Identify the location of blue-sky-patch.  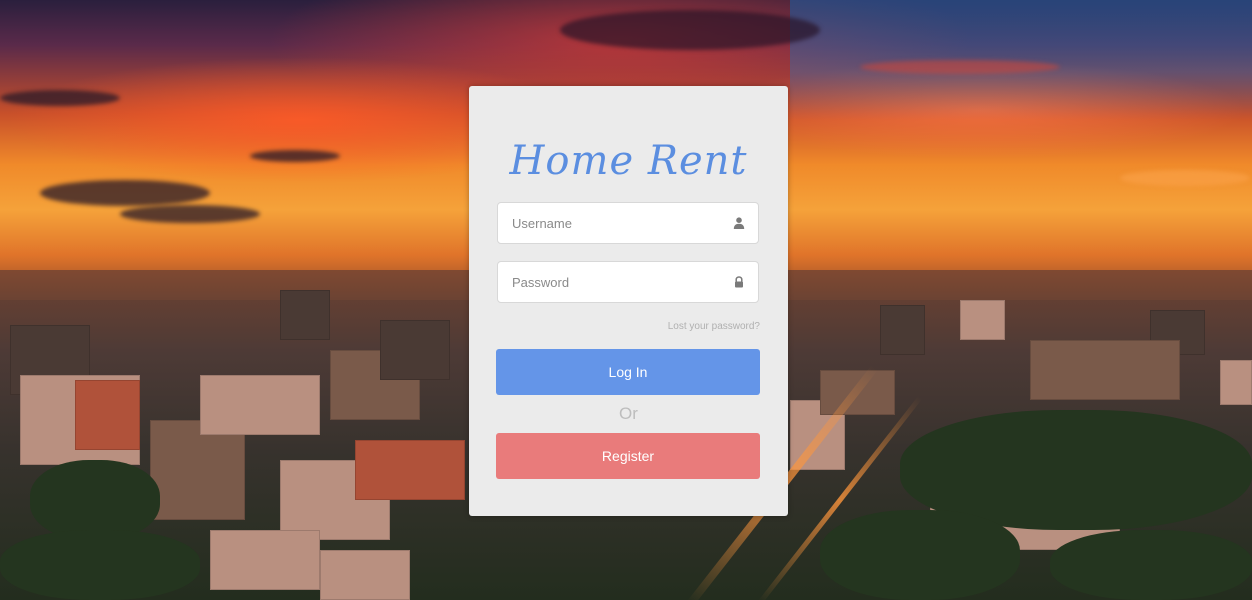
(1021, 60).